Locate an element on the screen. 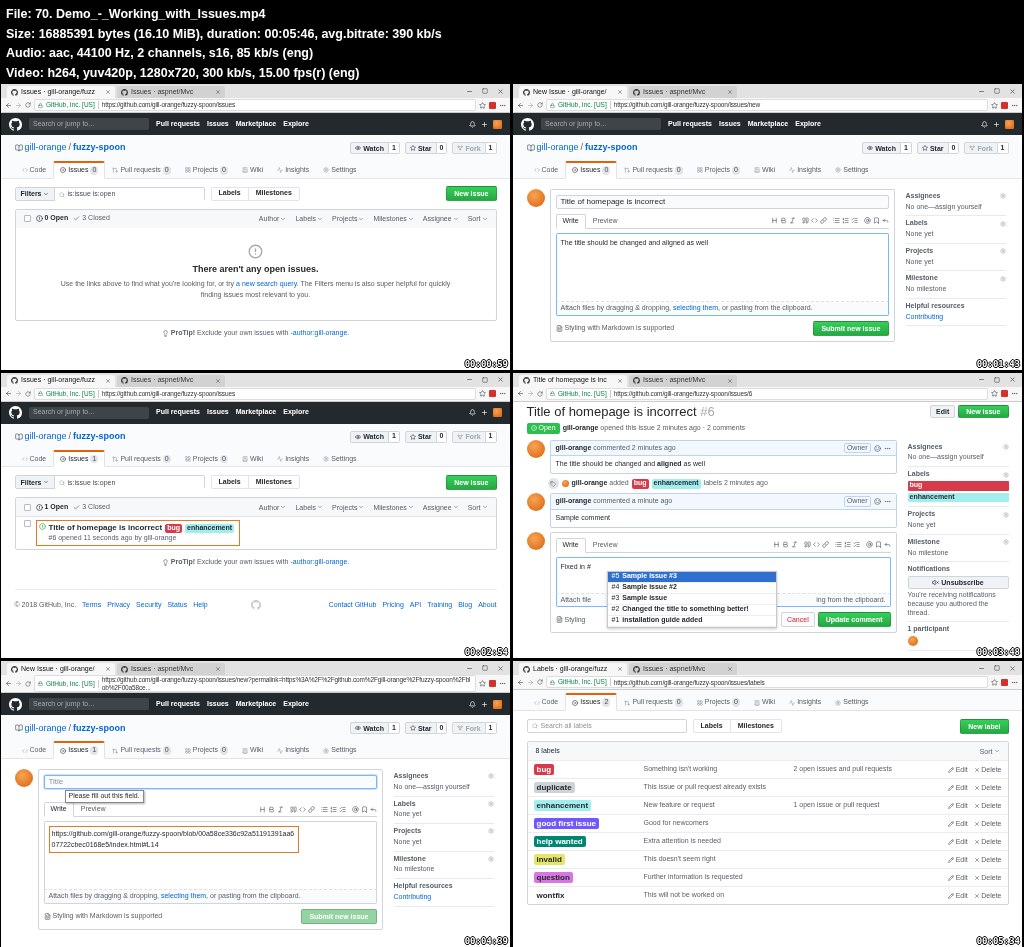 The image size is (1024, 947). numbered-list-icon is located at coordinates (333, 809).